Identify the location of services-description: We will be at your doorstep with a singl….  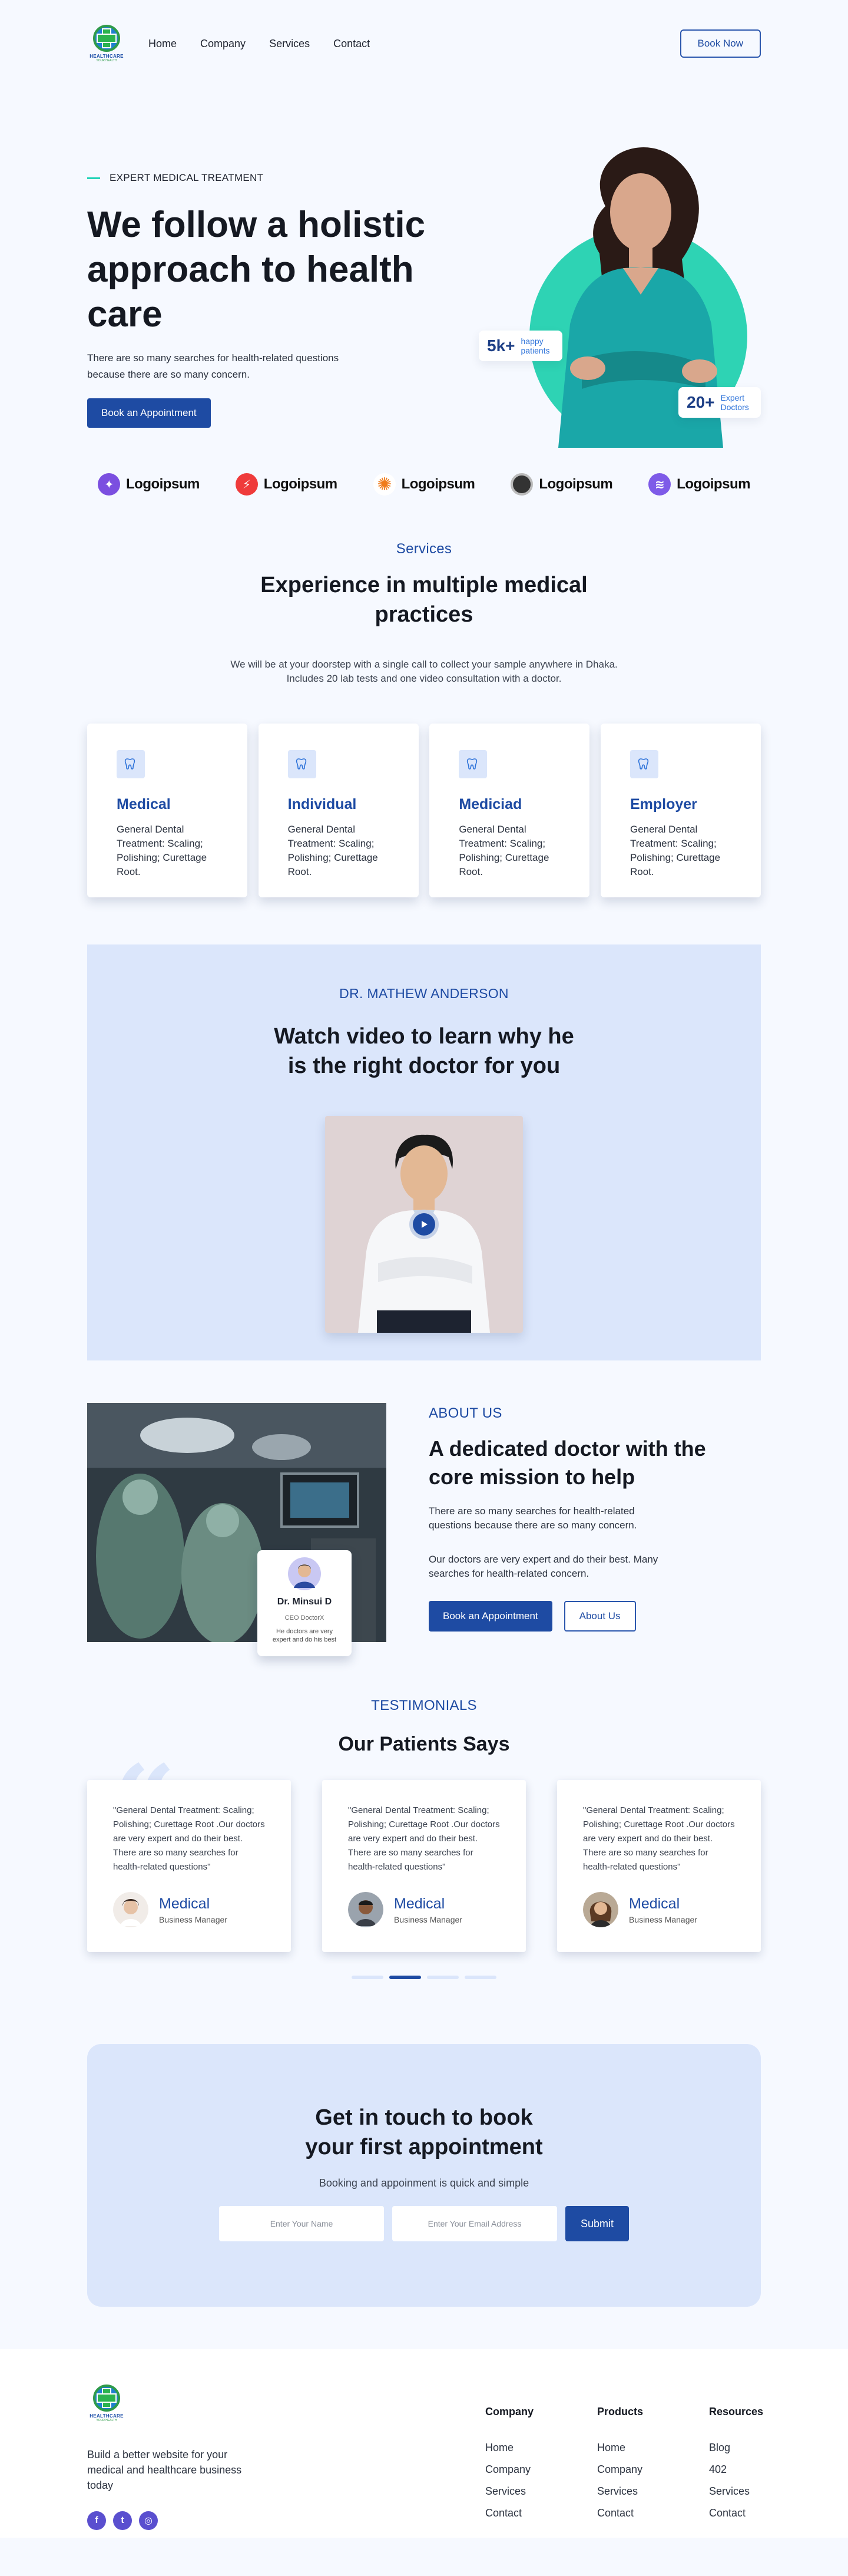
(424, 672).